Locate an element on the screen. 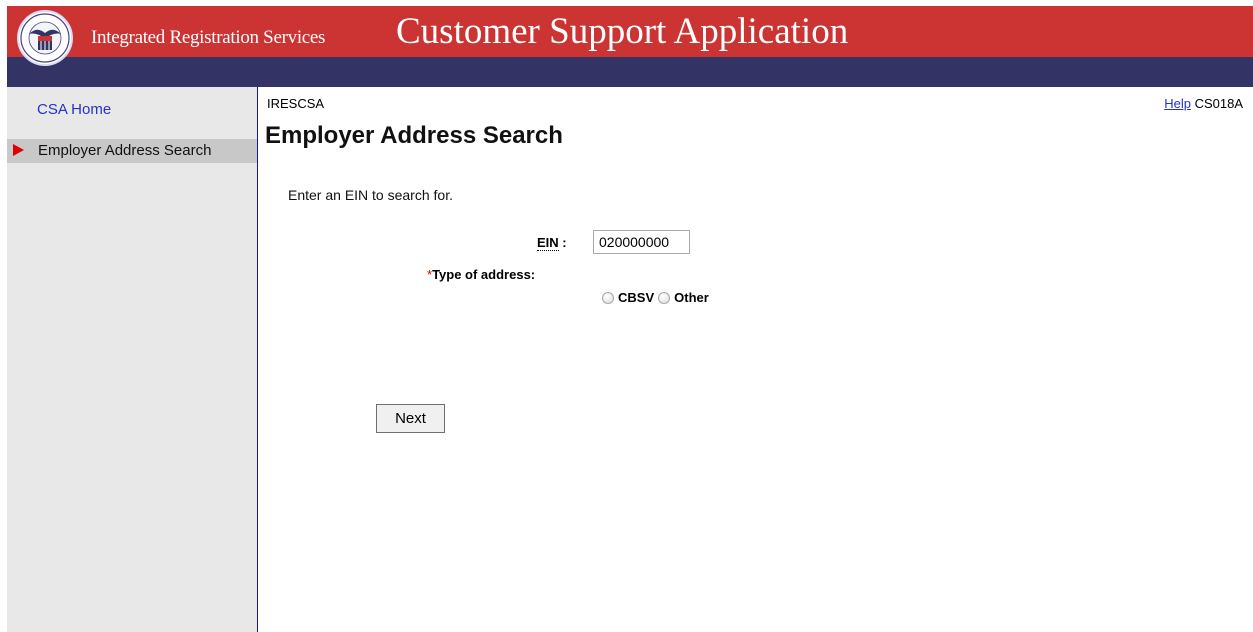  page-title: Employer Address Search is located at coordinates (414, 135).